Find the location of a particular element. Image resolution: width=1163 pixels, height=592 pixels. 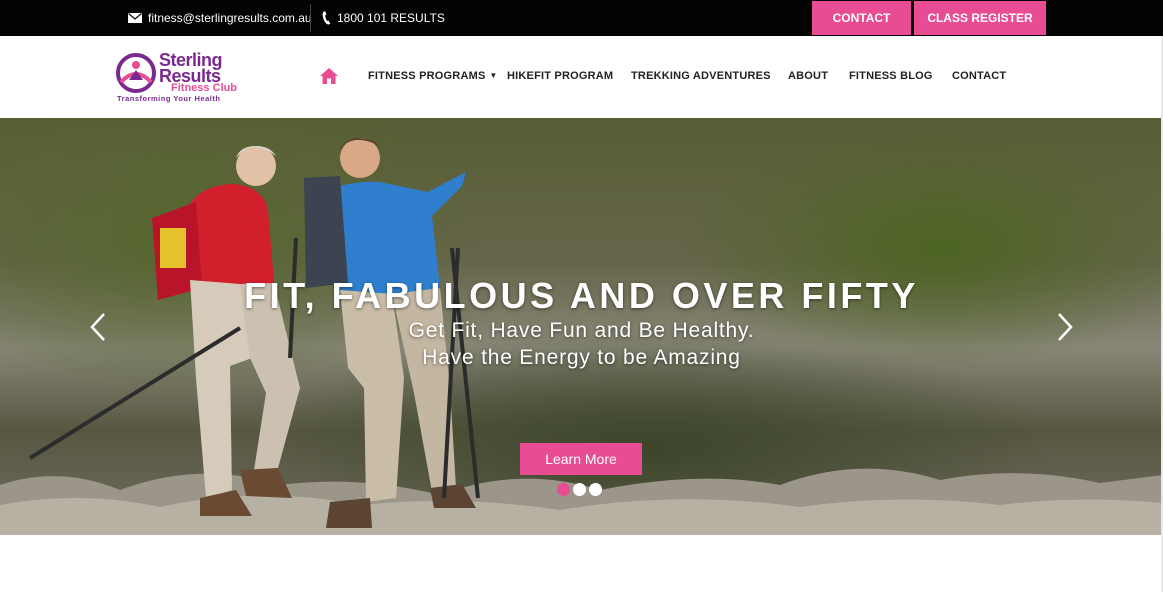

logo-tagline: Transforming Your Health is located at coordinates (169, 98).